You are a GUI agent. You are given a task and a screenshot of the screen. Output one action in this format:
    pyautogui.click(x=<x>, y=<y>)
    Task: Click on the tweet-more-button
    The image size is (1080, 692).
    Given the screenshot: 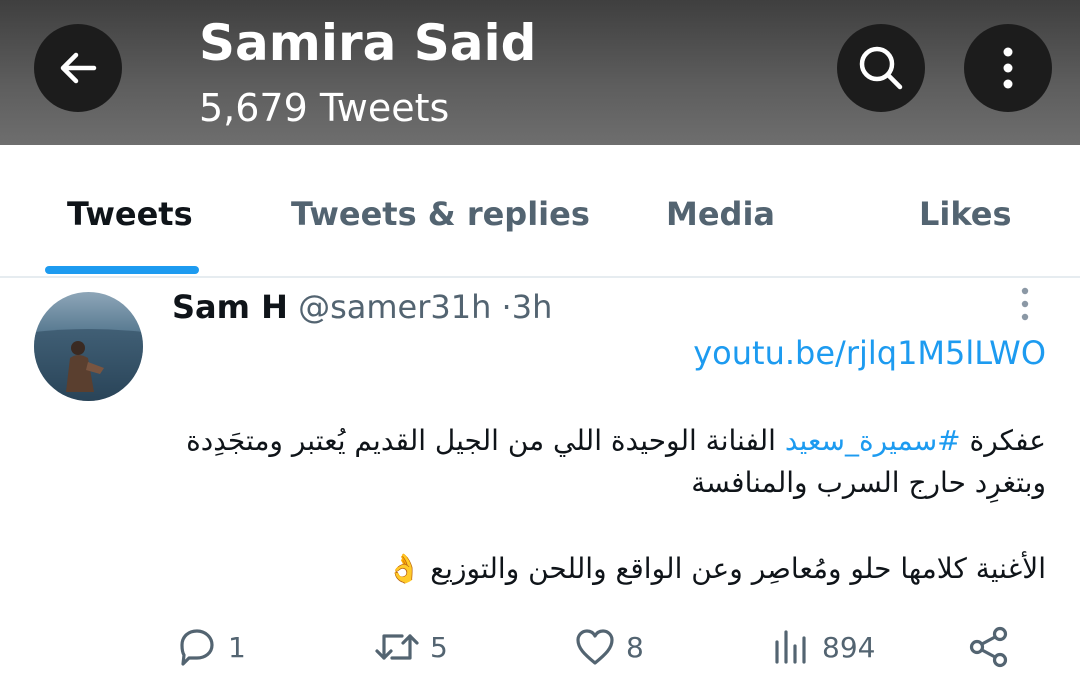 What is the action you would take?
    pyautogui.click(x=1025, y=304)
    